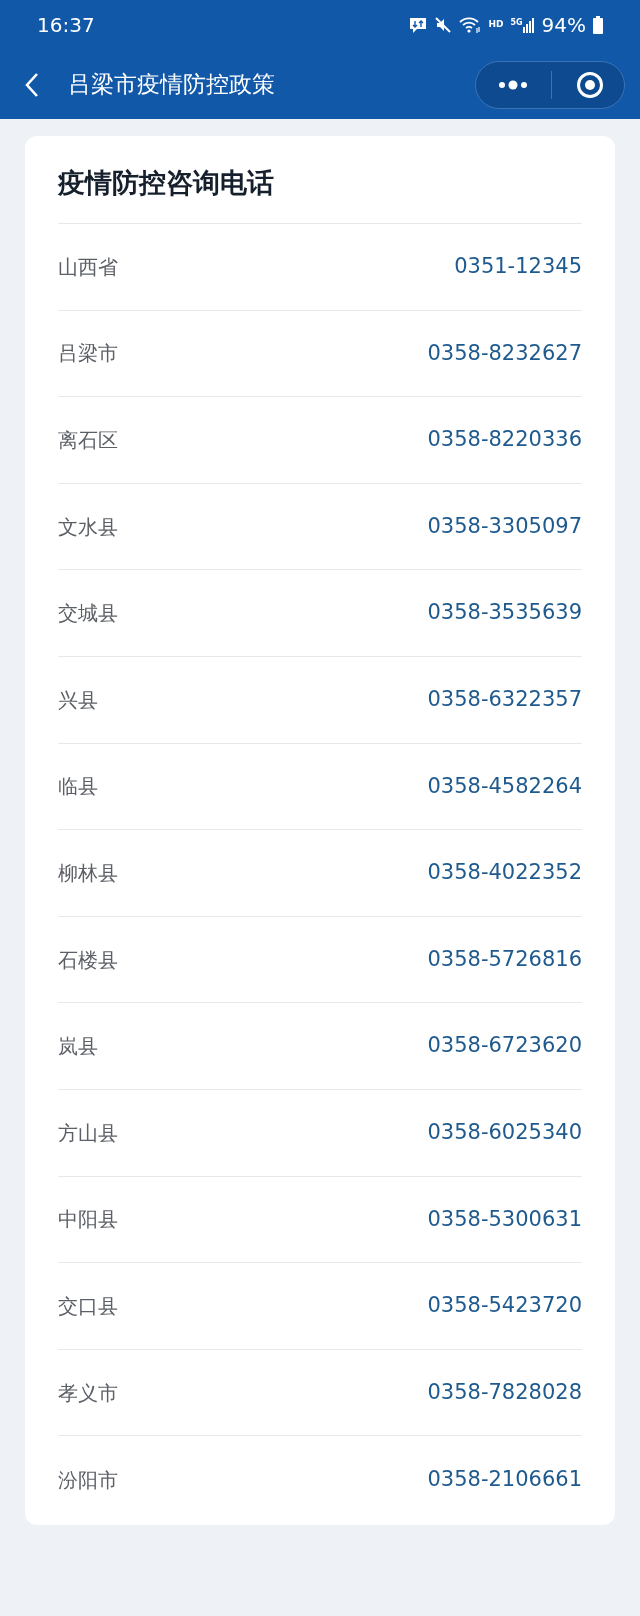 The width and height of the screenshot is (640, 1616). Describe the element at coordinates (443, 25) in the screenshot. I see `mute-icon` at that location.